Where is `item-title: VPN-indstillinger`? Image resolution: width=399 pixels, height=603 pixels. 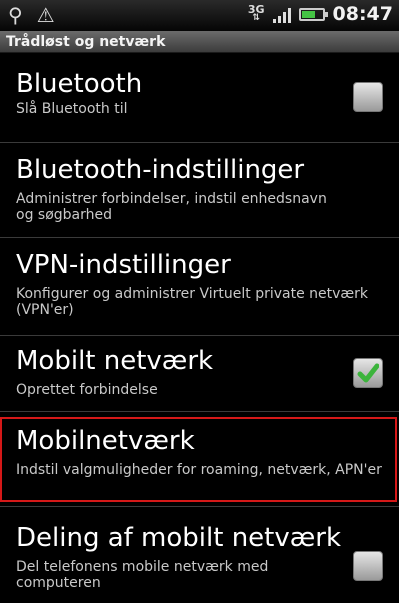
item-title: VPN-indstillinger is located at coordinates (123, 265).